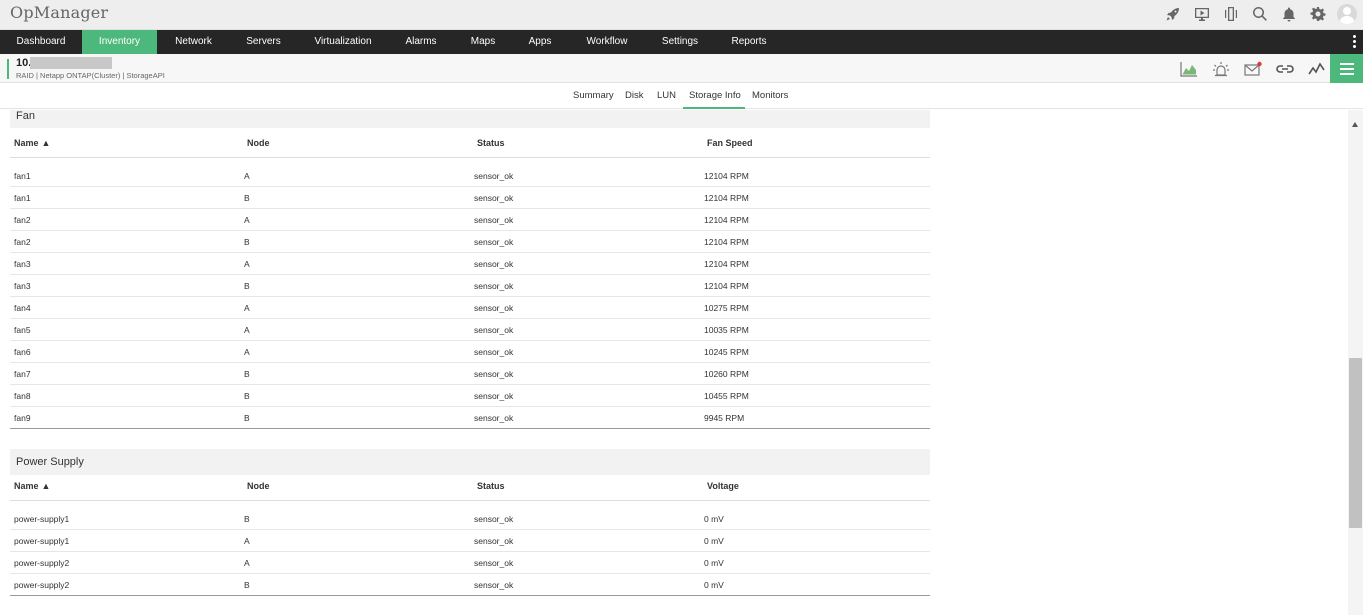  I want to click on top-header: OpManager, so click(681, 15).